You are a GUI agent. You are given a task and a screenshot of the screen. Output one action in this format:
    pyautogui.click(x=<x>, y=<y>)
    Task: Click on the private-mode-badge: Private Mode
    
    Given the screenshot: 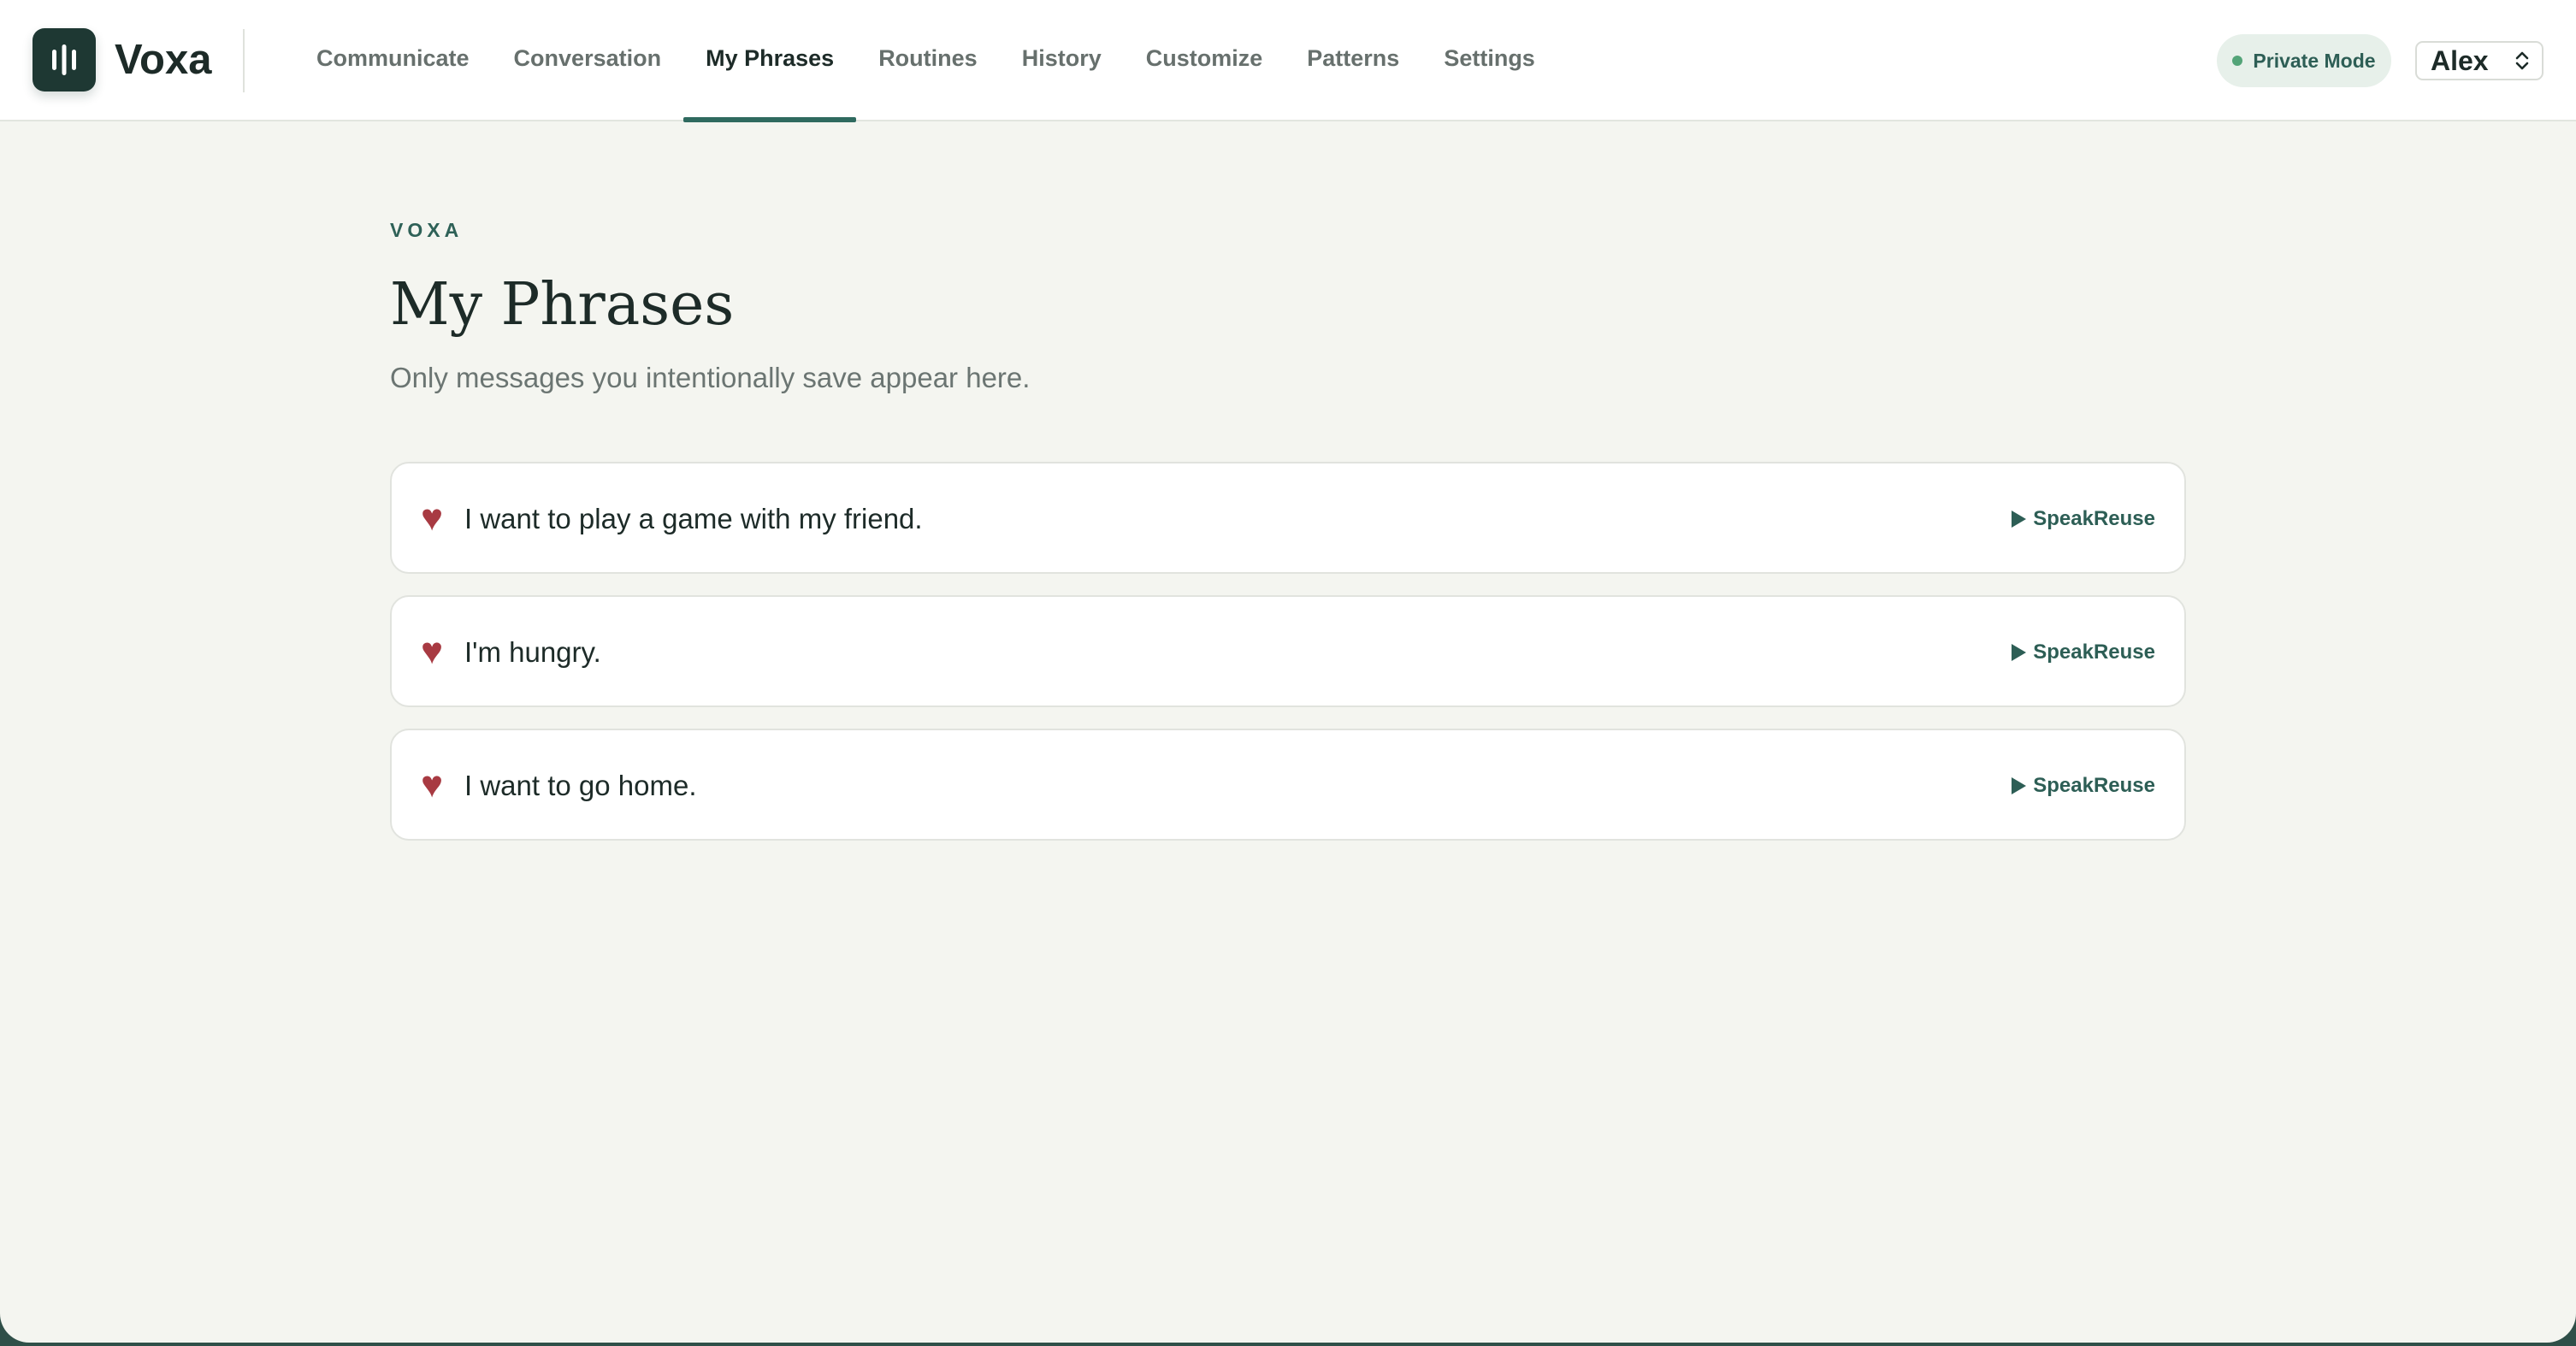 What is the action you would take?
    pyautogui.click(x=2304, y=61)
    